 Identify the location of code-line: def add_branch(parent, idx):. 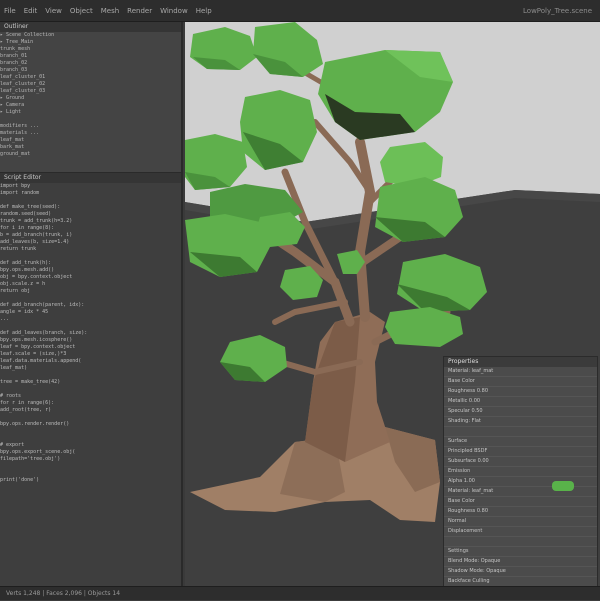
(42, 305).